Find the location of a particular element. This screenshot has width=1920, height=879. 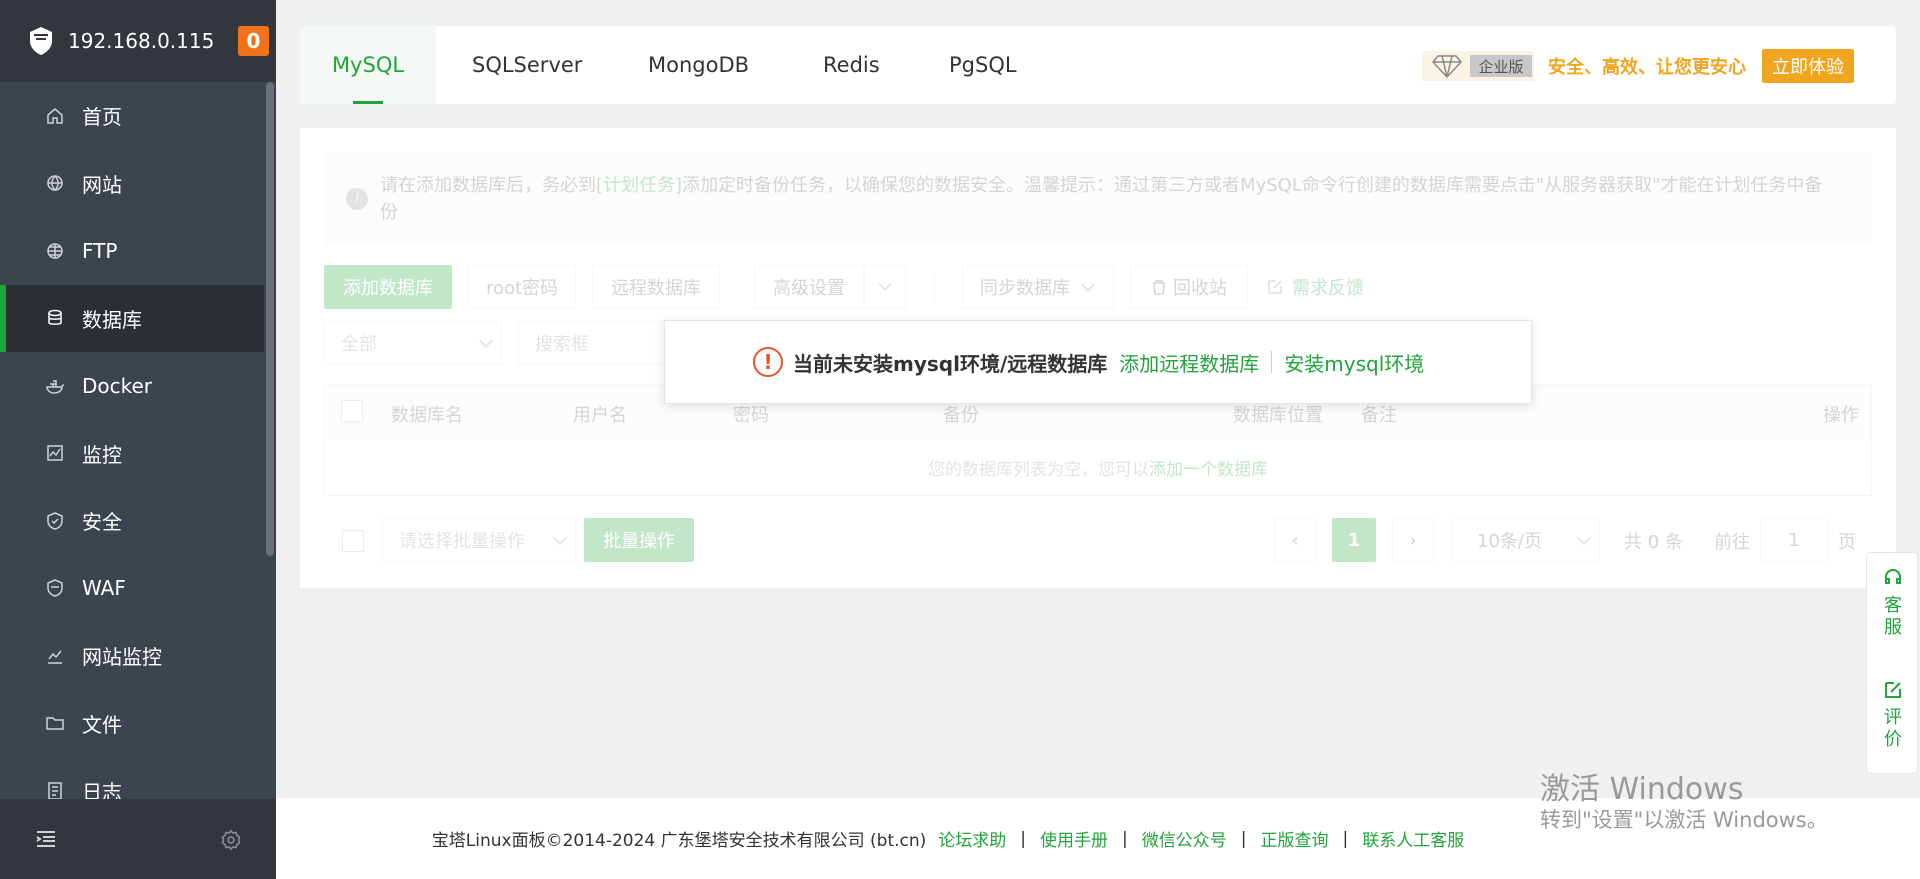

empty-text: 您的数据库列表为空，您可以 is located at coordinates (1038, 469).